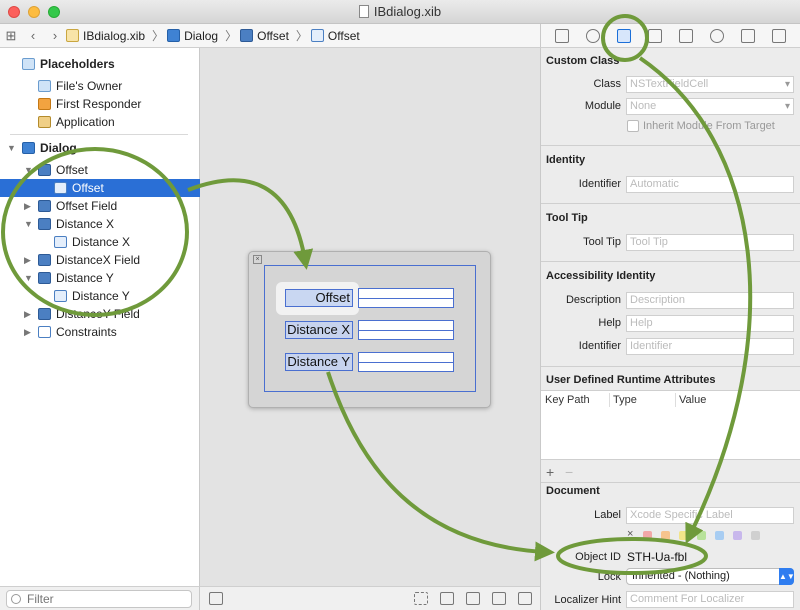 Image resolution: width=800 pixels, height=610 pixels. Describe the element at coordinates (625, 400) in the screenshot. I see `col-type: Type` at that location.